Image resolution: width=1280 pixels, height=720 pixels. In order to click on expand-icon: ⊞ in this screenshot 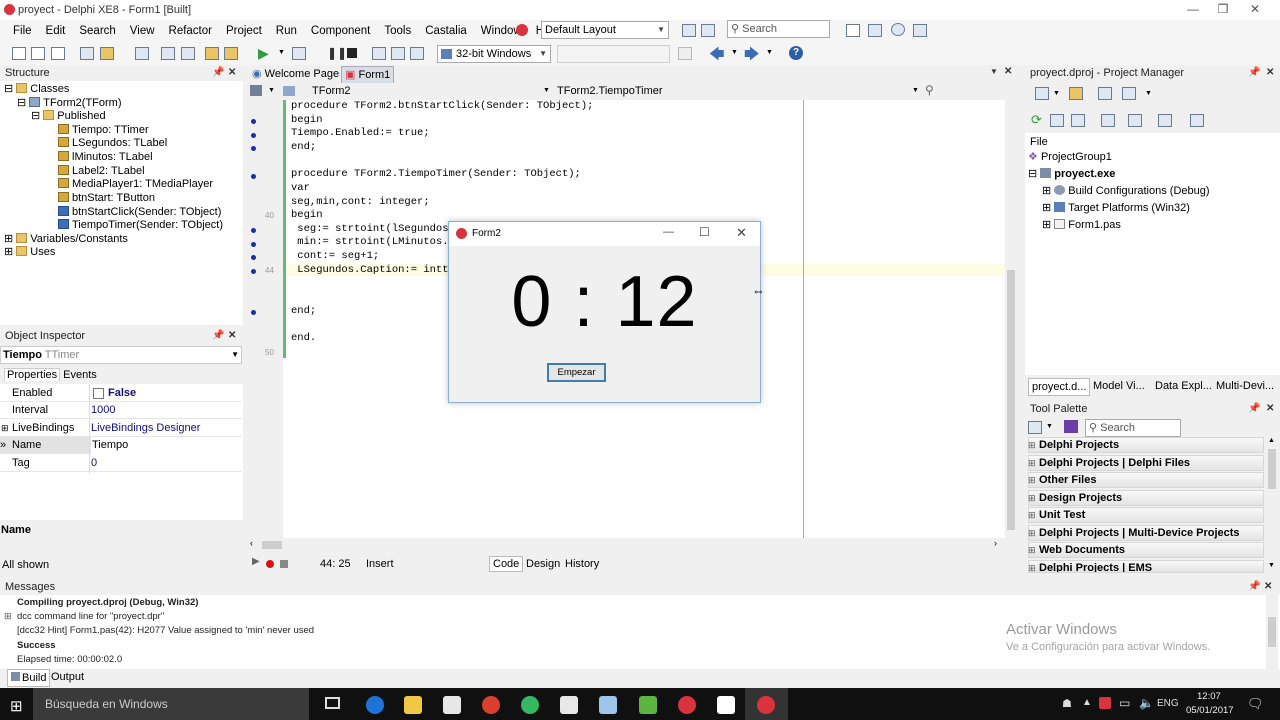, I will do `click(5, 428)`.